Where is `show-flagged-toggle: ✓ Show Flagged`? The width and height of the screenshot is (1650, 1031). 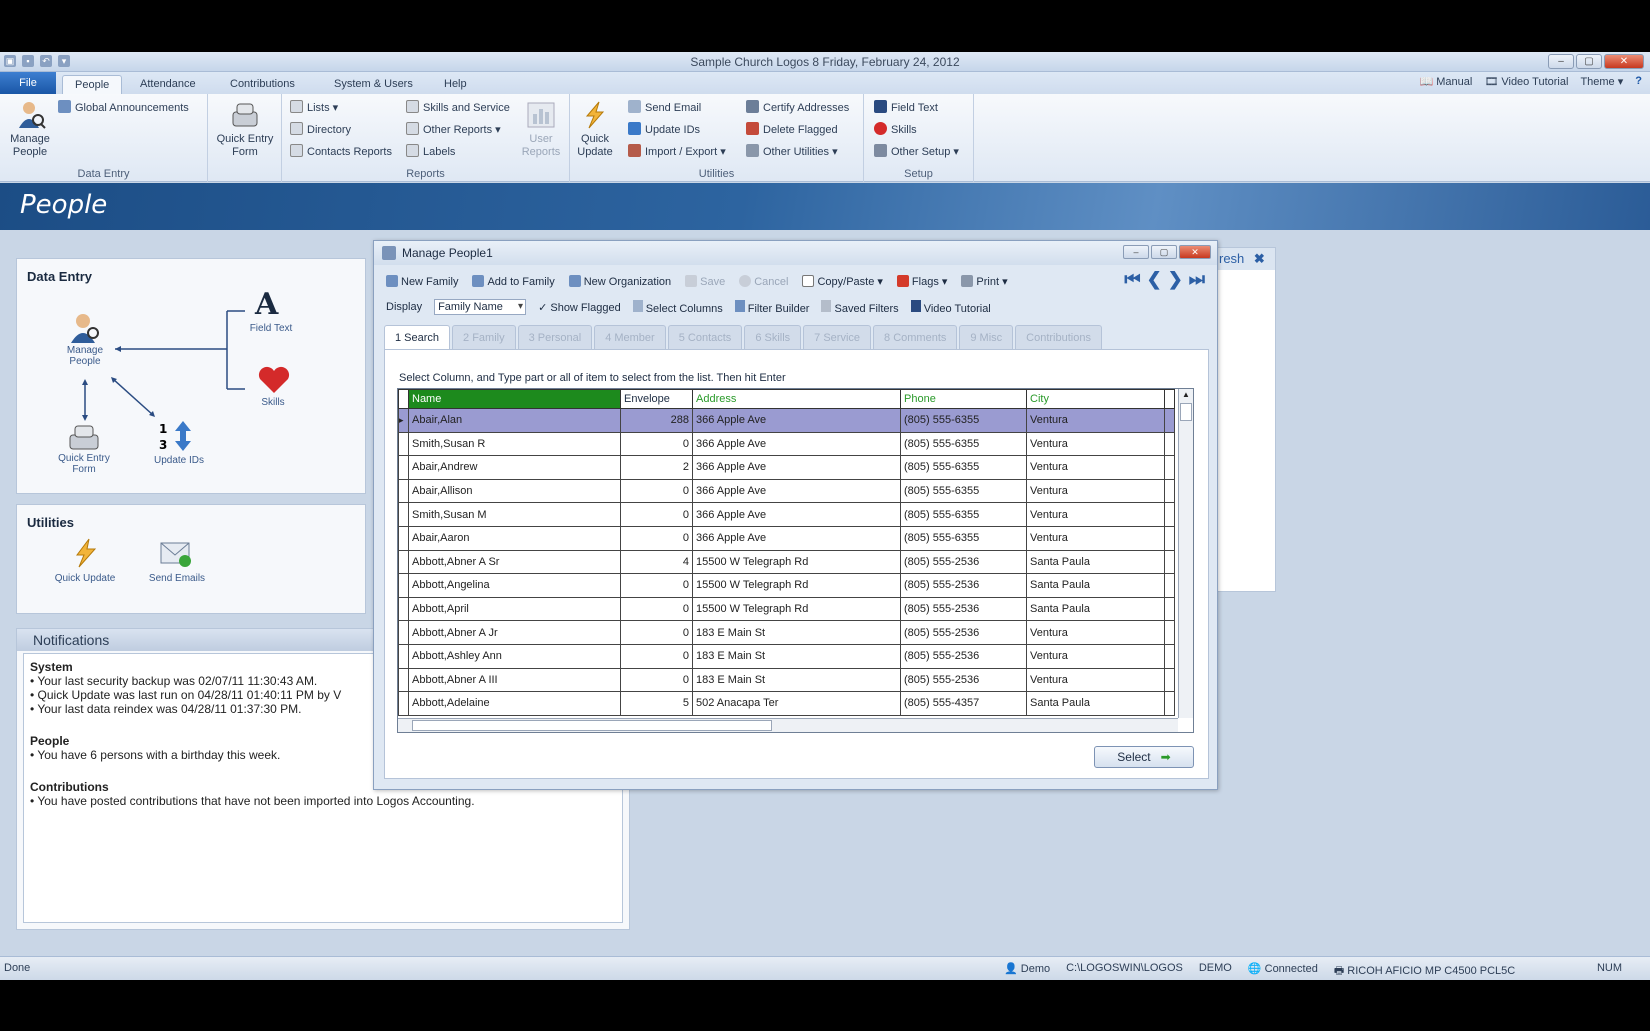 show-flagged-toggle: ✓ Show Flagged is located at coordinates (579, 307).